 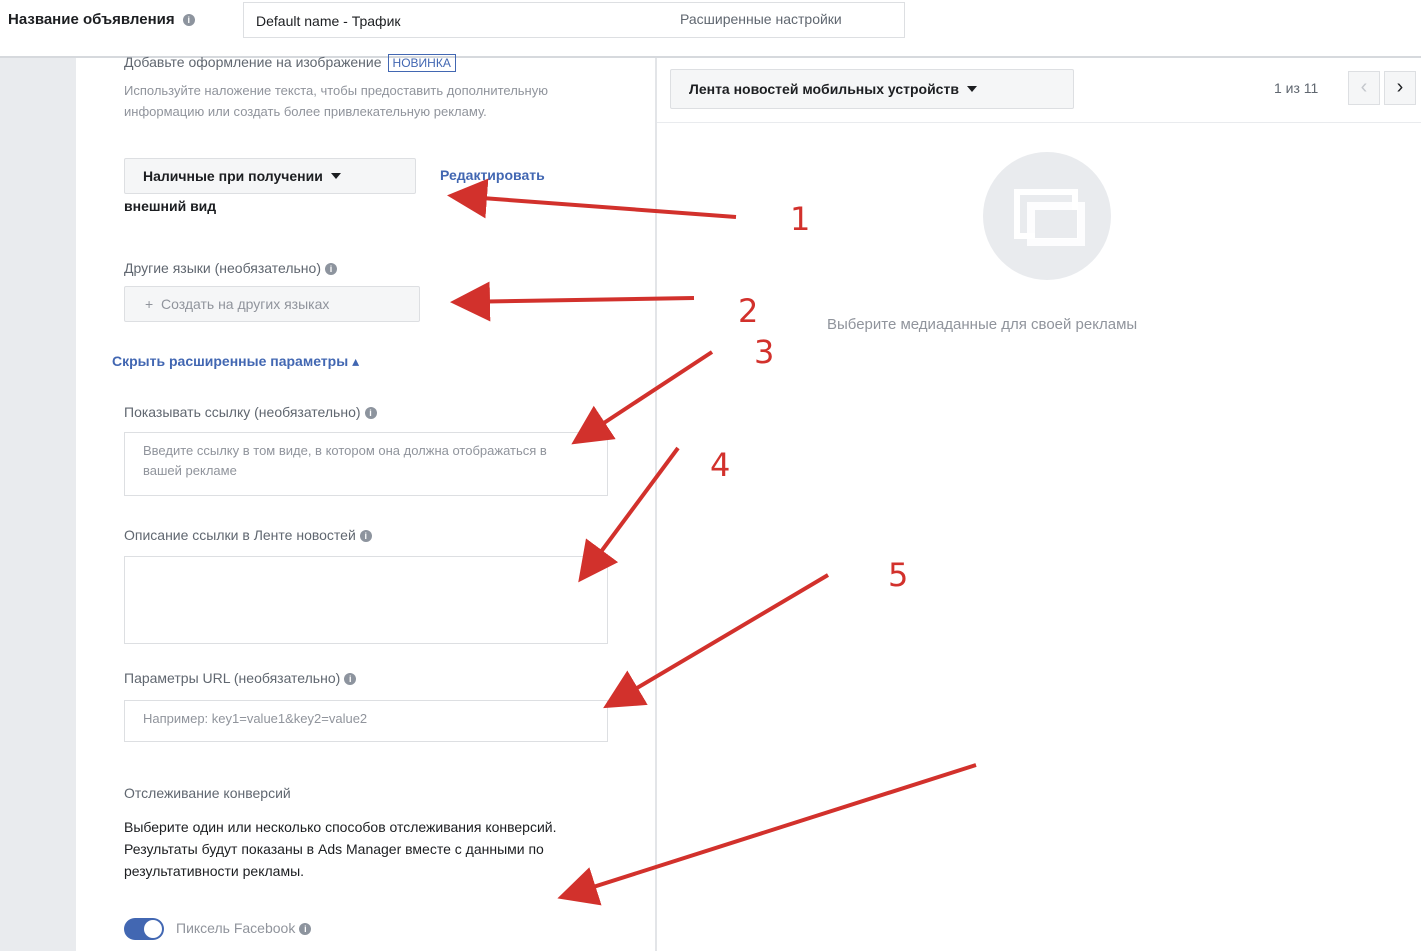 I want to click on annotation-number-5: 5, so click(x=898, y=575).